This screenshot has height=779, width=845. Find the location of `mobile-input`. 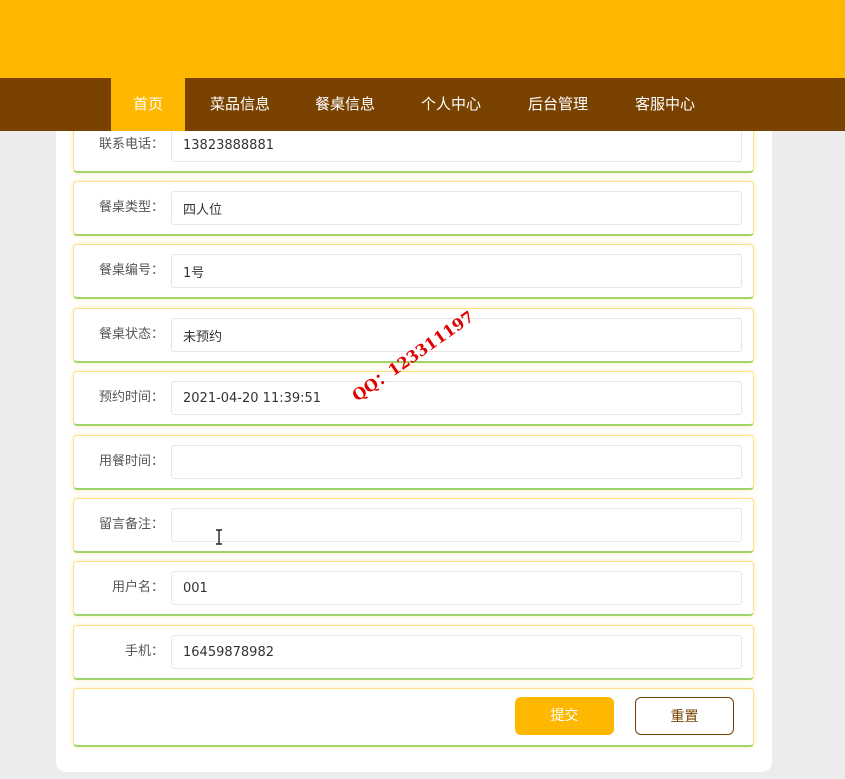

mobile-input is located at coordinates (456, 652).